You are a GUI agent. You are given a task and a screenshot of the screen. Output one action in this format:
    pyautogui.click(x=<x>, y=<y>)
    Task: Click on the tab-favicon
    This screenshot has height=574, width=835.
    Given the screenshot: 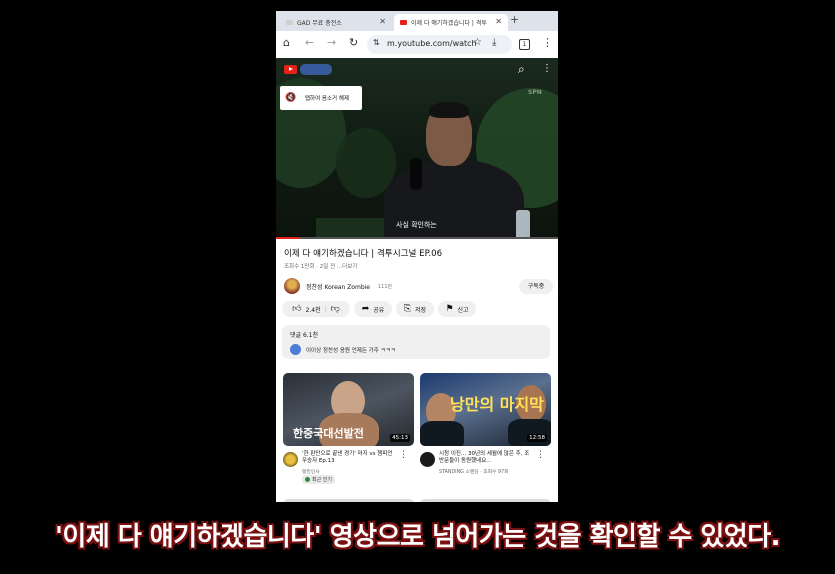 What is the action you would take?
    pyautogui.click(x=289, y=22)
    